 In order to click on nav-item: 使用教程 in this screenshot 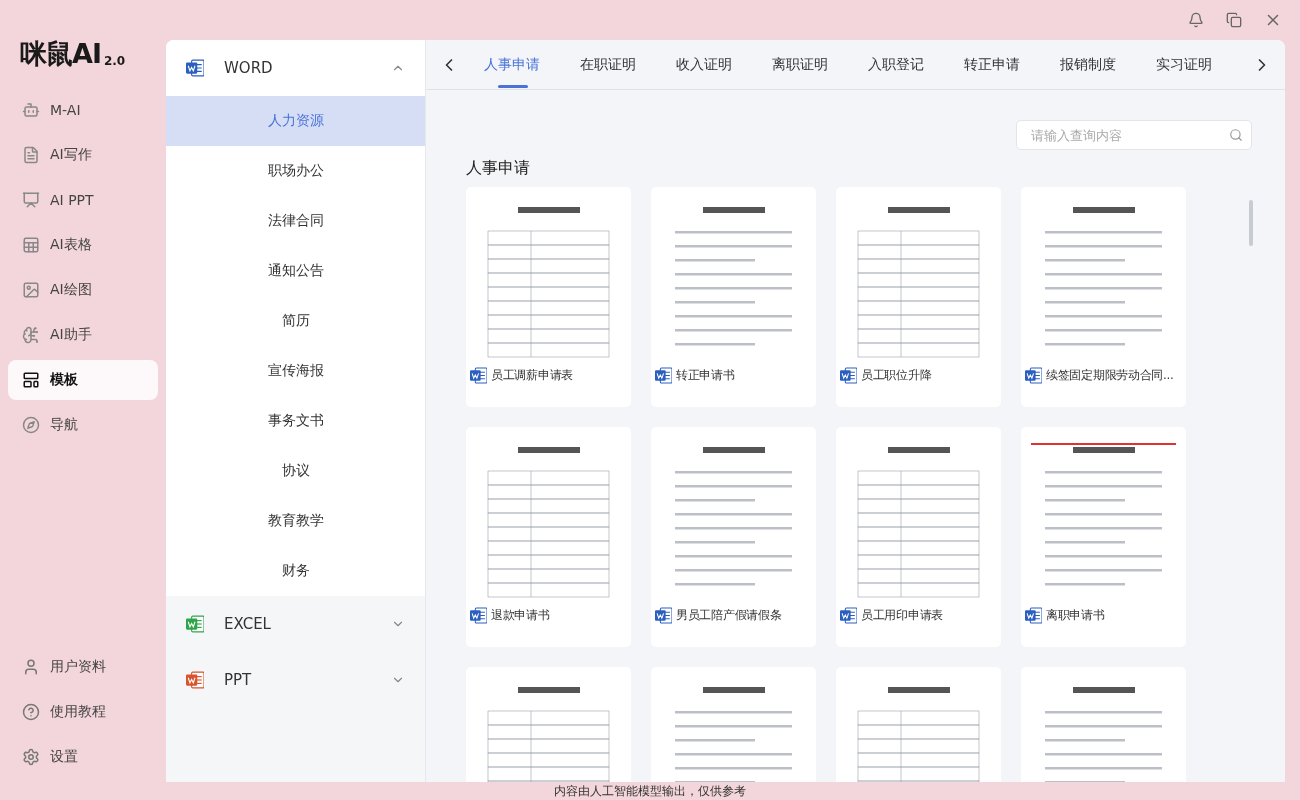, I will do `click(83, 712)`.